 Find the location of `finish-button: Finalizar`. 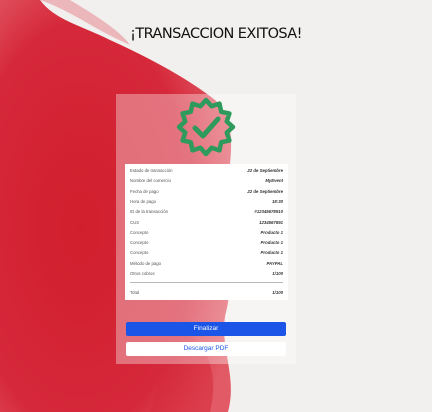

finish-button: Finalizar is located at coordinates (206, 329).